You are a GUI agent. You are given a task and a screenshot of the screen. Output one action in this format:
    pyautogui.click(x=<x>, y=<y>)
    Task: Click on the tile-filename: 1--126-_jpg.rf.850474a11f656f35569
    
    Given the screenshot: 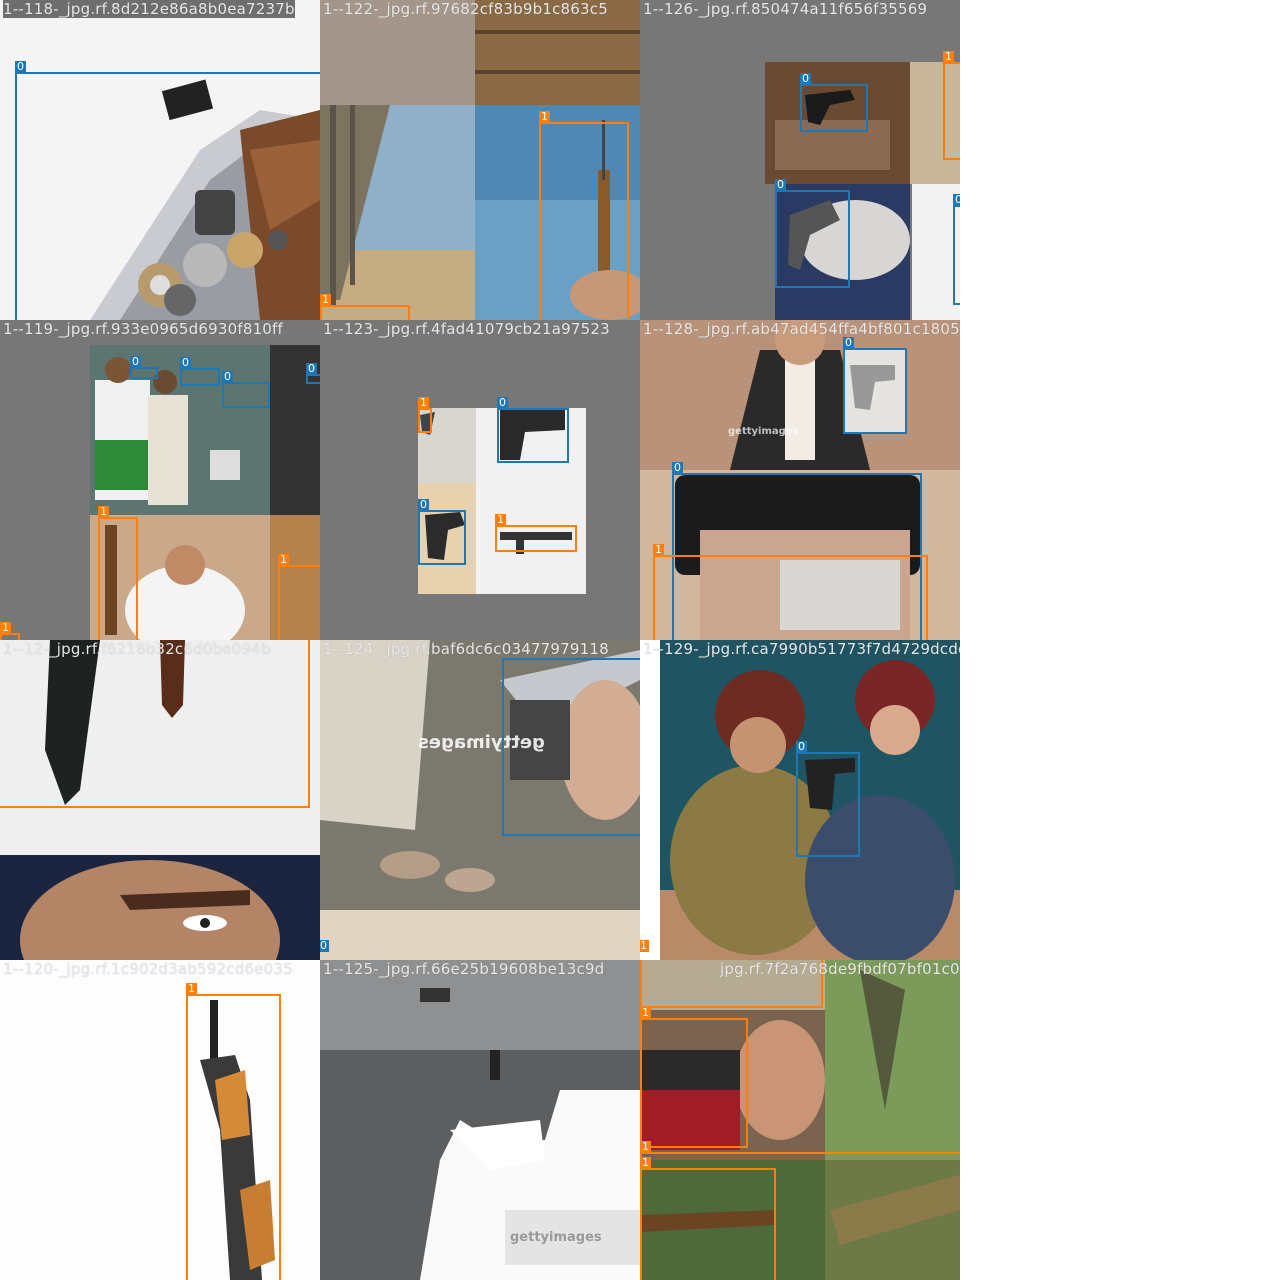 What is the action you would take?
    pyautogui.click(x=785, y=9)
    